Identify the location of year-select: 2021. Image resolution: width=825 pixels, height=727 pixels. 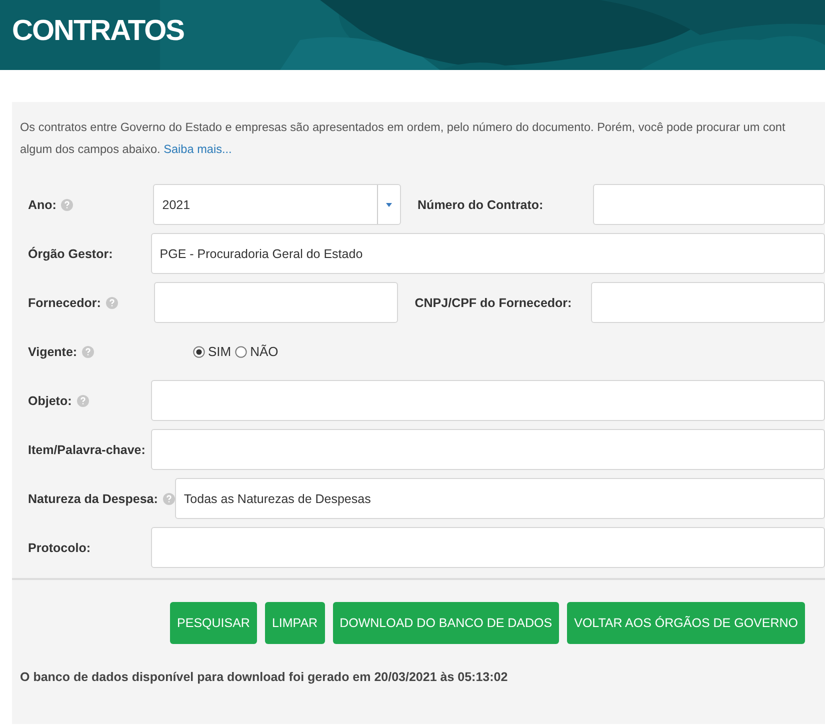
(277, 204).